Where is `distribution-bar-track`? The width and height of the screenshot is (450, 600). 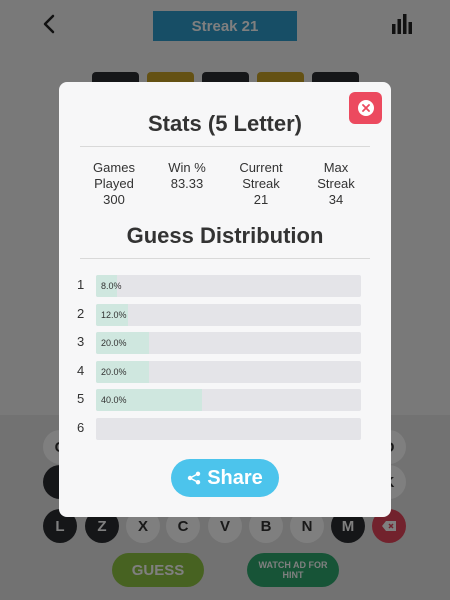 distribution-bar-track is located at coordinates (228, 428).